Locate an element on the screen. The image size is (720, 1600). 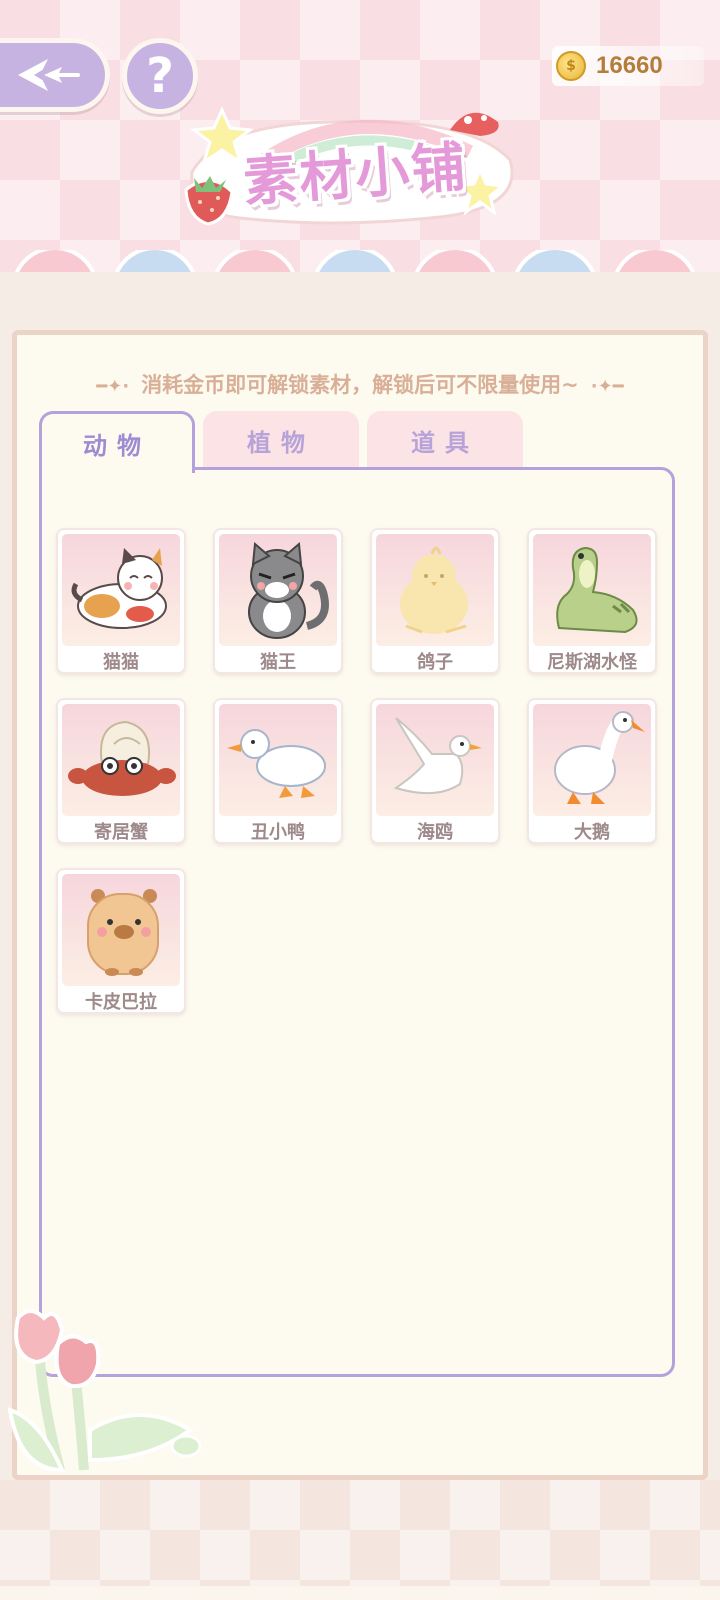
scallop-border is located at coordinates (360, 270).